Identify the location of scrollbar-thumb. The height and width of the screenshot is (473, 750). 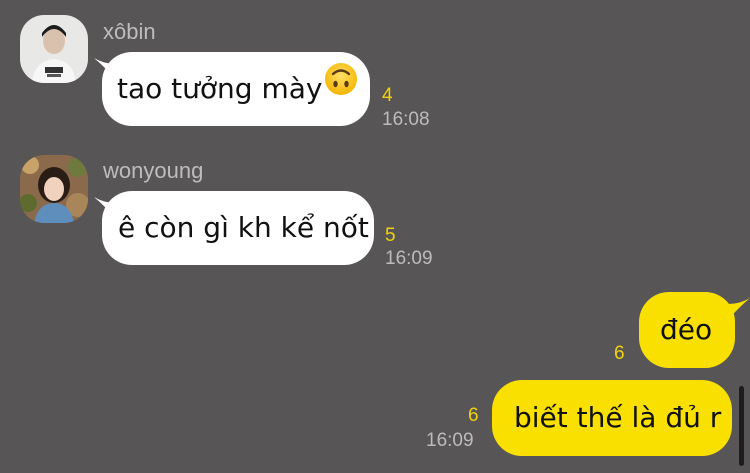
(741, 426).